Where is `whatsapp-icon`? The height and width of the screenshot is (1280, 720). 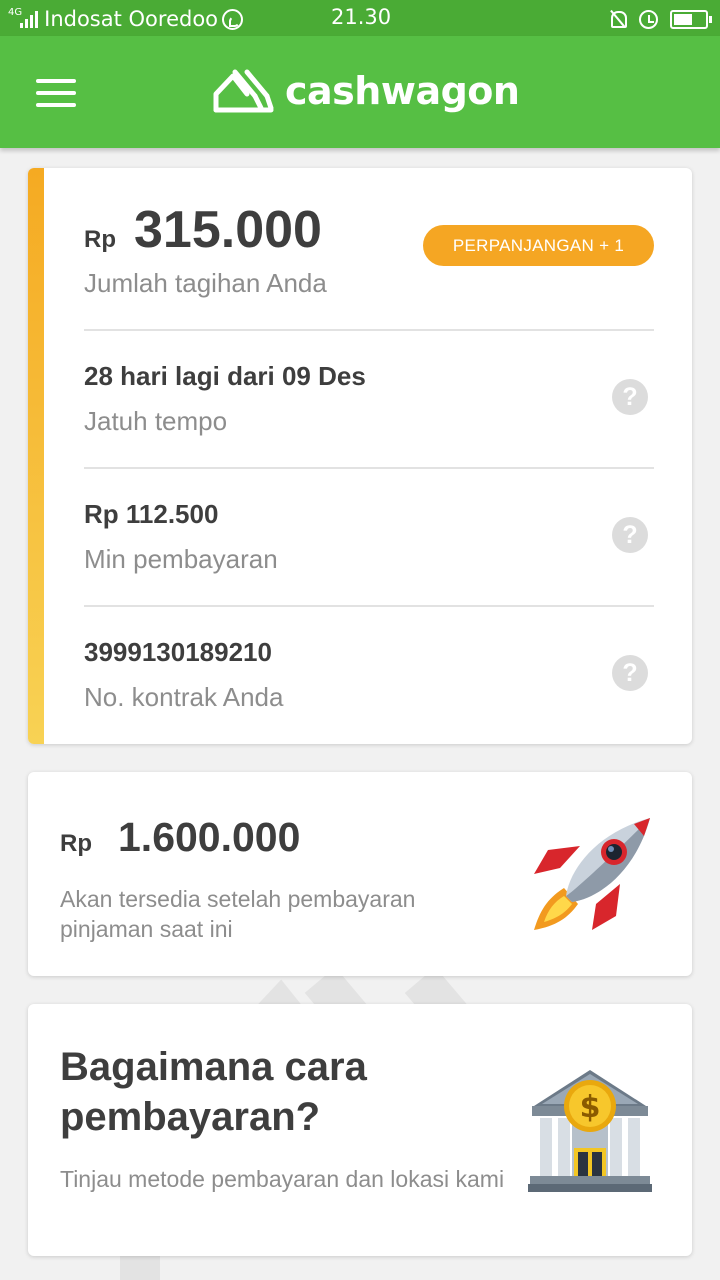 whatsapp-icon is located at coordinates (233, 19).